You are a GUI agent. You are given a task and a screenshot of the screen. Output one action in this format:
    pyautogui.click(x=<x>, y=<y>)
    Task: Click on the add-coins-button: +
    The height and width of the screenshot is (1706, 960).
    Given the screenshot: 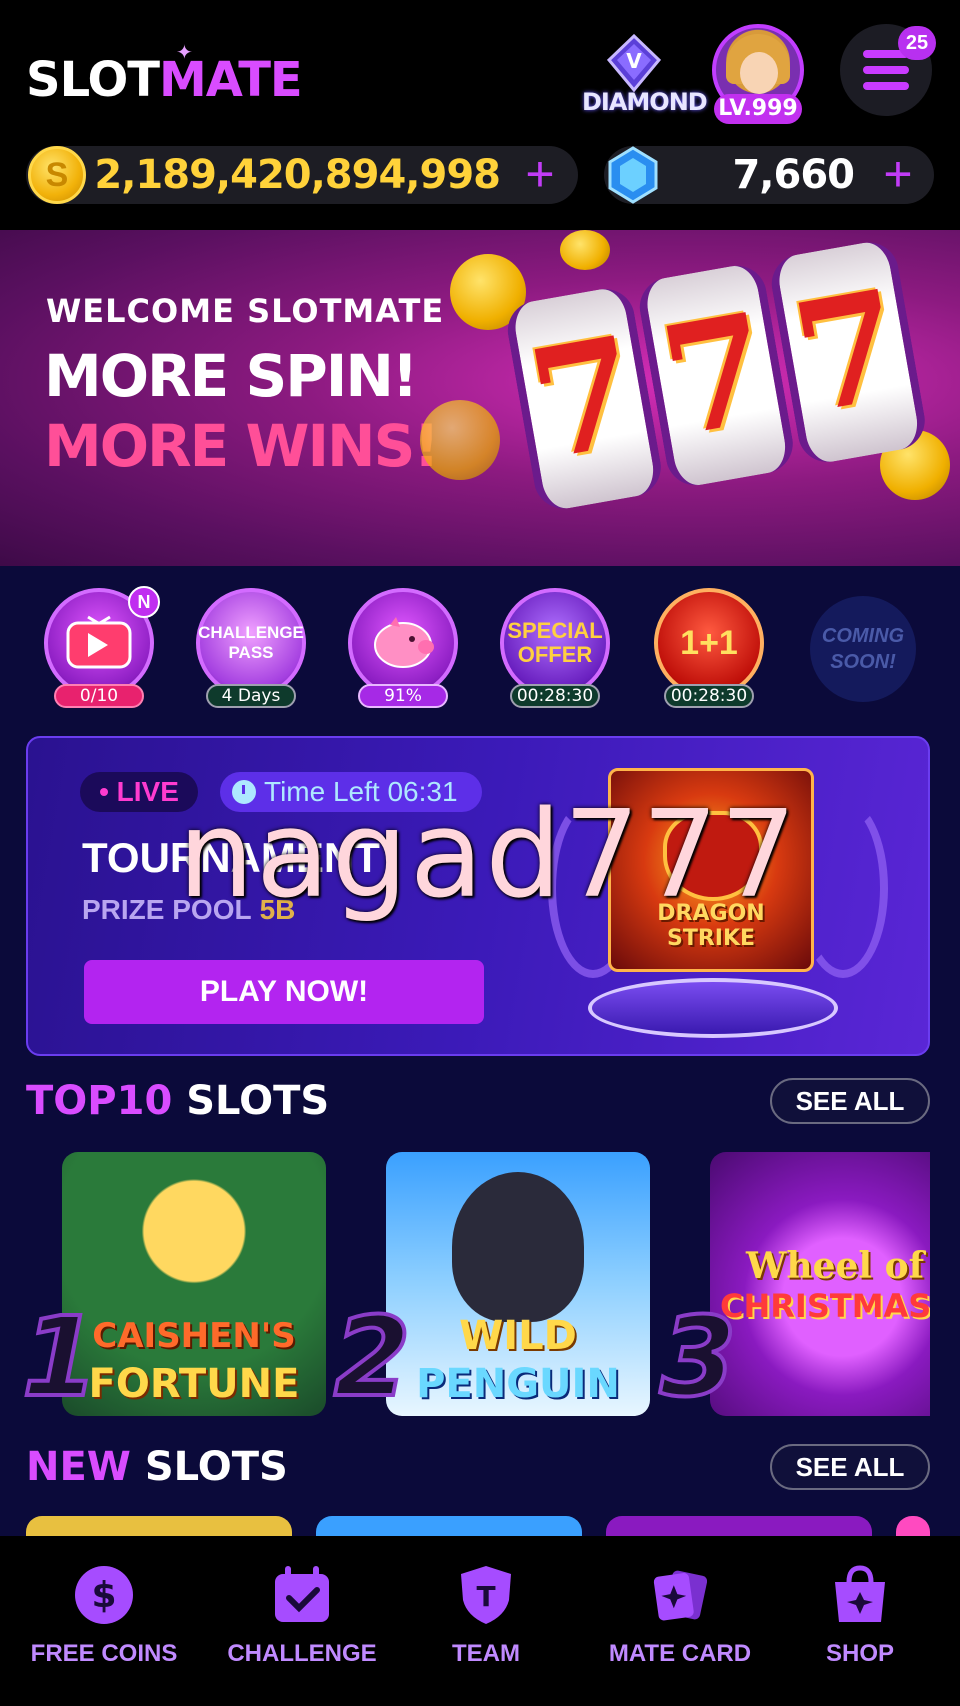 What is the action you would take?
    pyautogui.click(x=540, y=175)
    